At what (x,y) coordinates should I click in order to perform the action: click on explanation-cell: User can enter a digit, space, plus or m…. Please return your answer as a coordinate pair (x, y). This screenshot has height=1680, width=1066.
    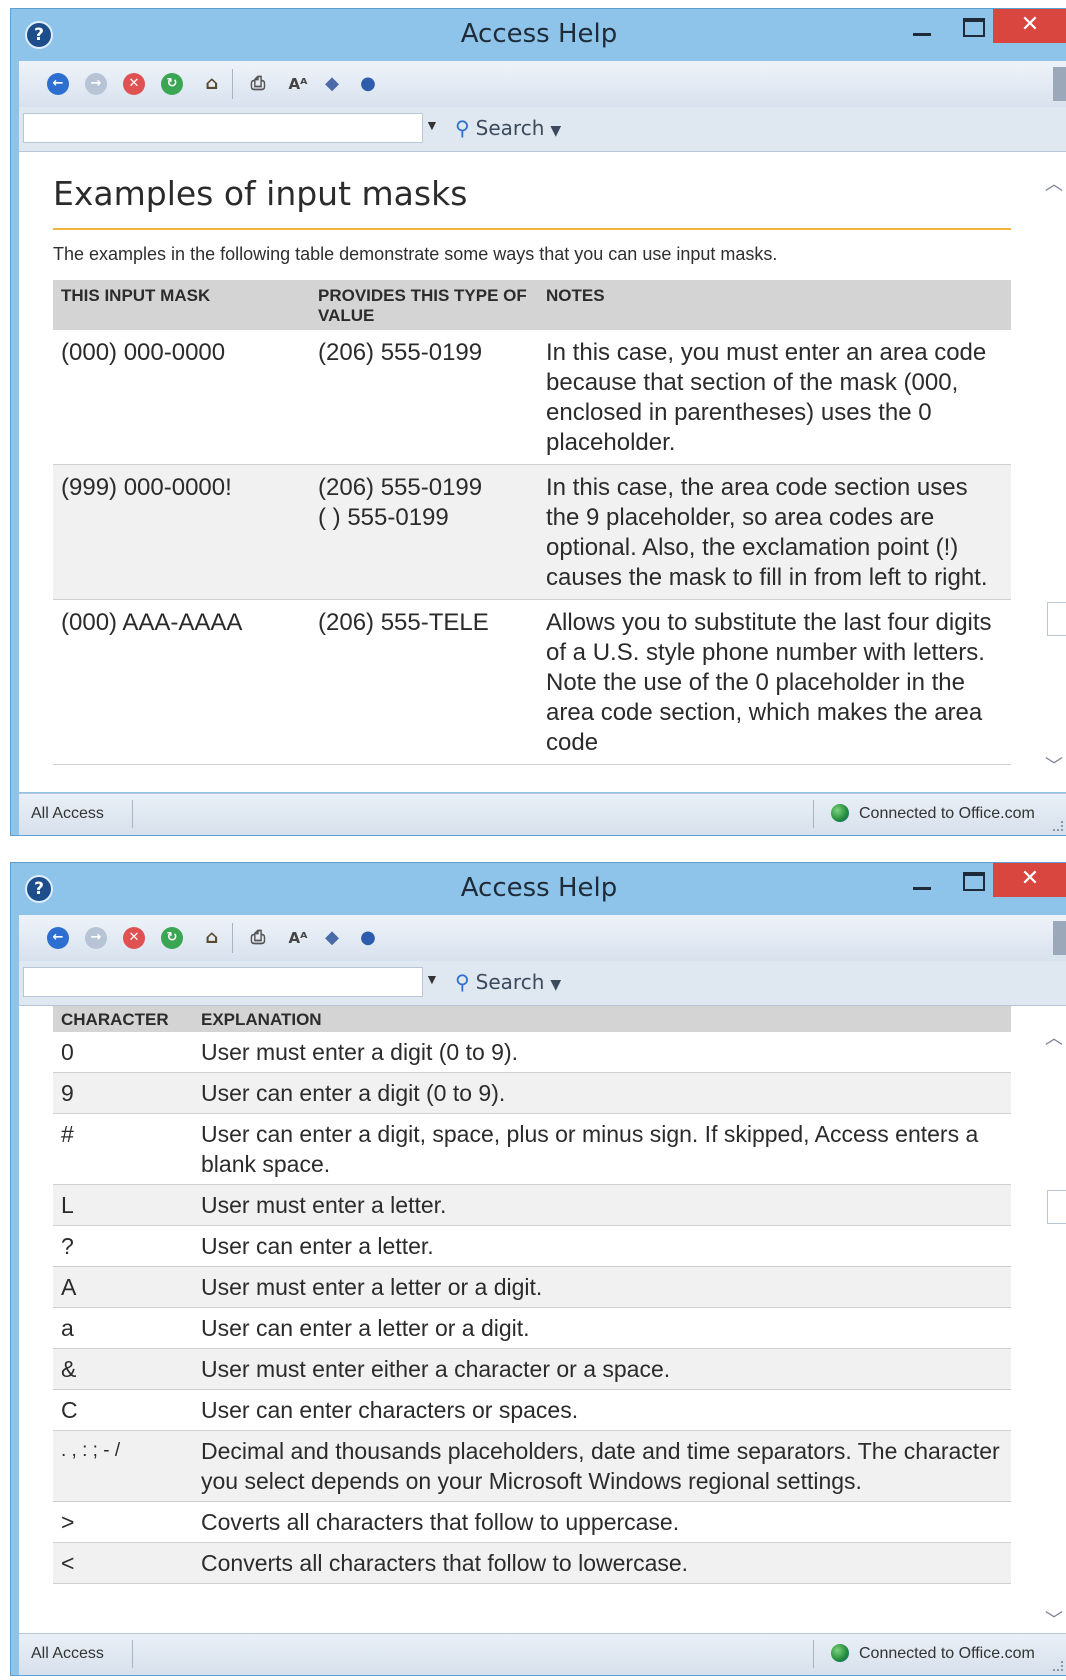
    Looking at the image, I should click on (602, 1149).